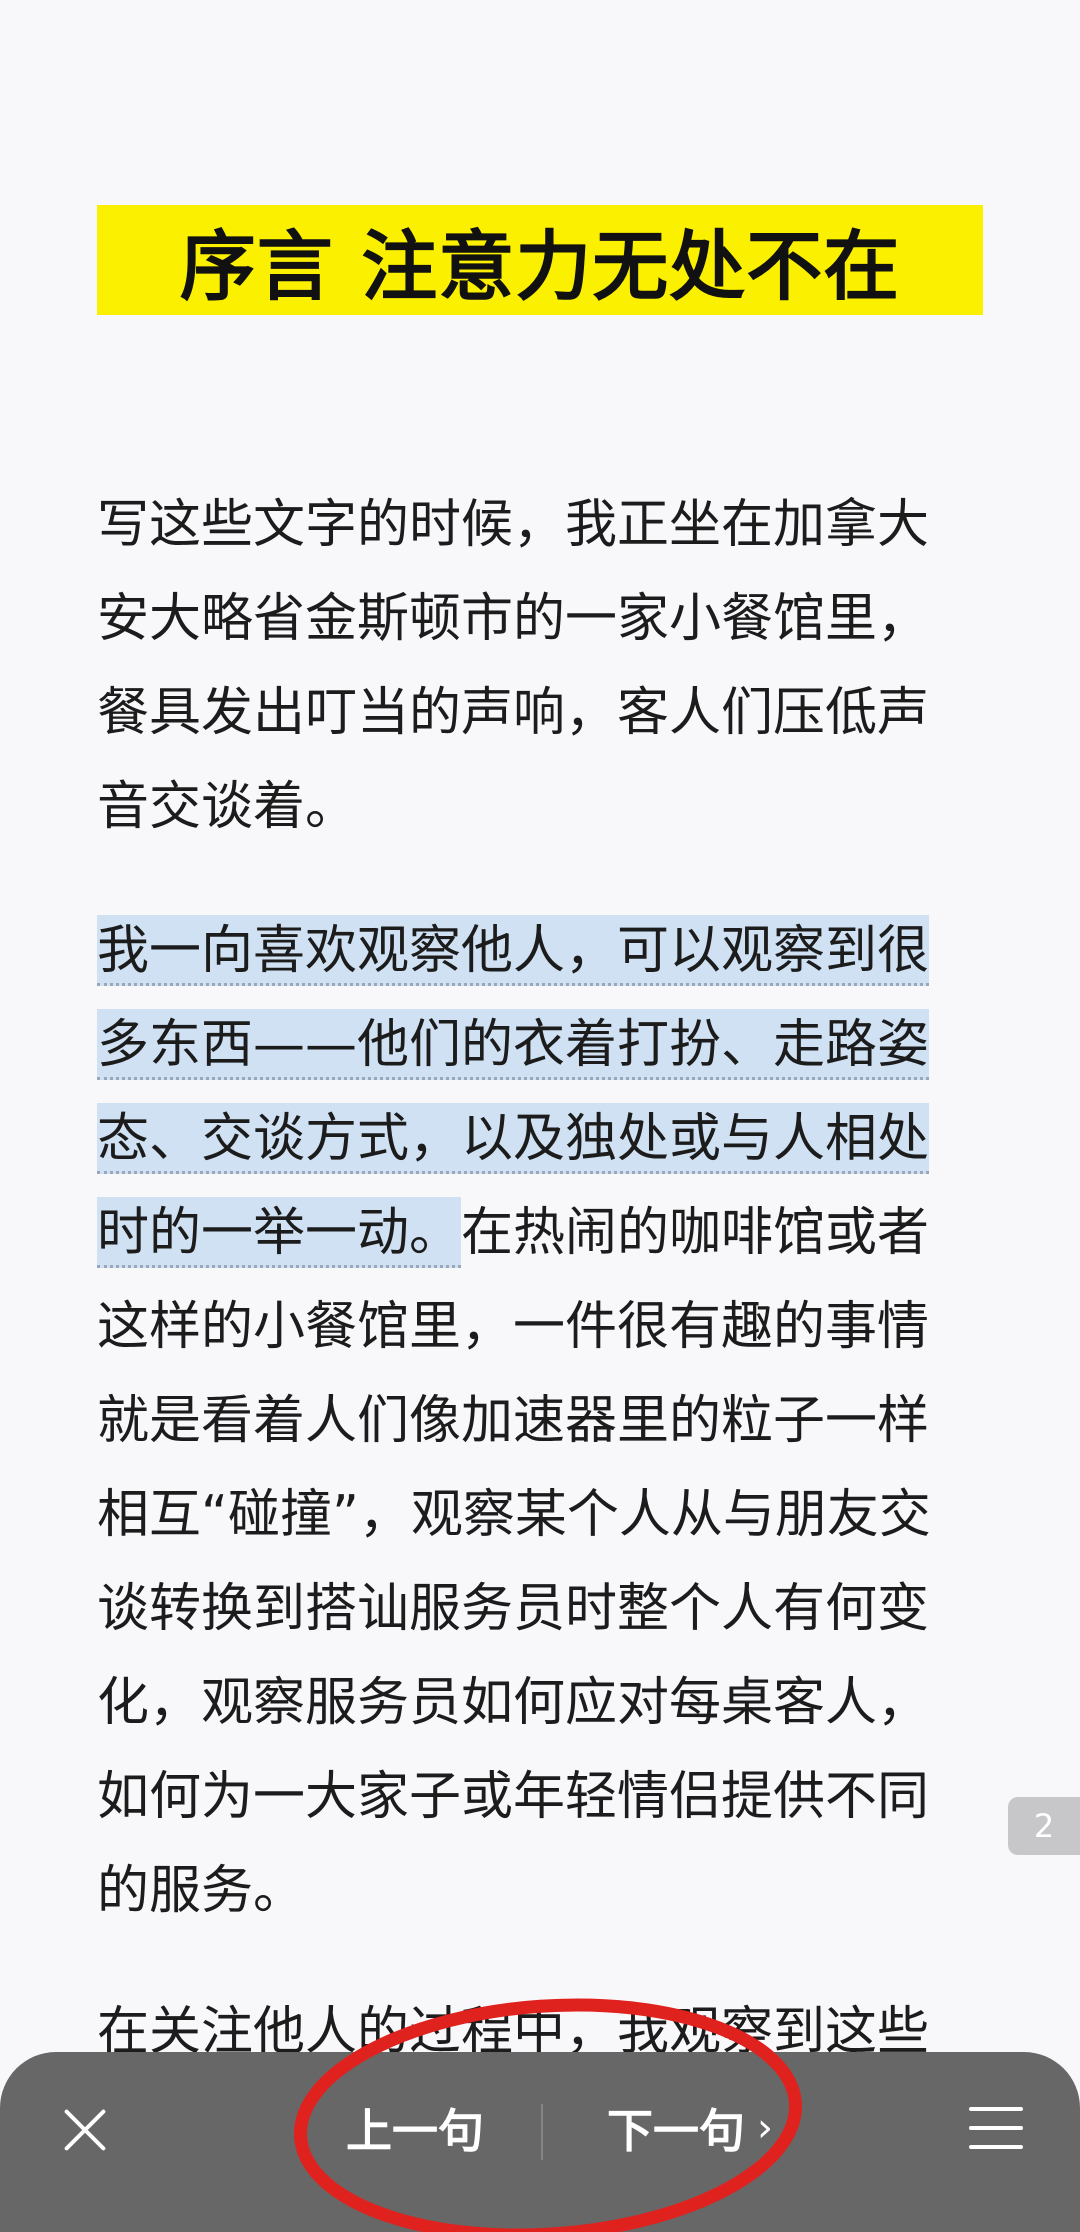 This screenshot has height=2232, width=1080. I want to click on text-line: 餐具发出叮当的声响，客人们压低声, so click(513, 713).